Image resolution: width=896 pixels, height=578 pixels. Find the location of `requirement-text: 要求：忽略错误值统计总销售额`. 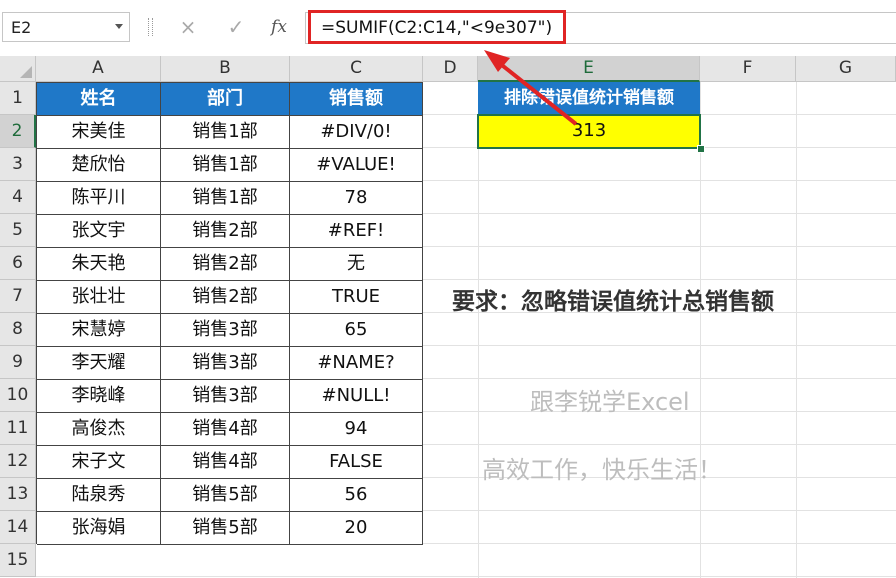

requirement-text: 要求：忽略错误值统计总销售额 is located at coordinates (613, 302).